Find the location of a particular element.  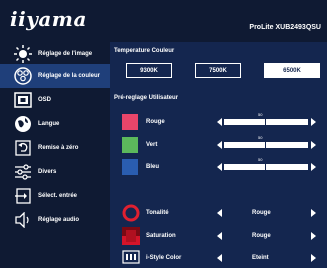

sidebar-item-reset: Remise à zéro is located at coordinates (55, 148).